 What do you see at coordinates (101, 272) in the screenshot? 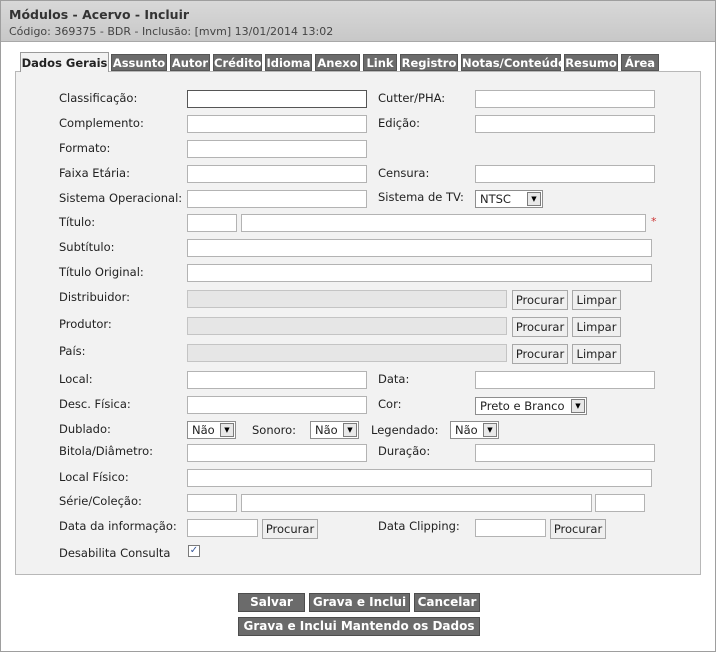
I see `label-titulo-original: Título Original:` at bounding box center [101, 272].